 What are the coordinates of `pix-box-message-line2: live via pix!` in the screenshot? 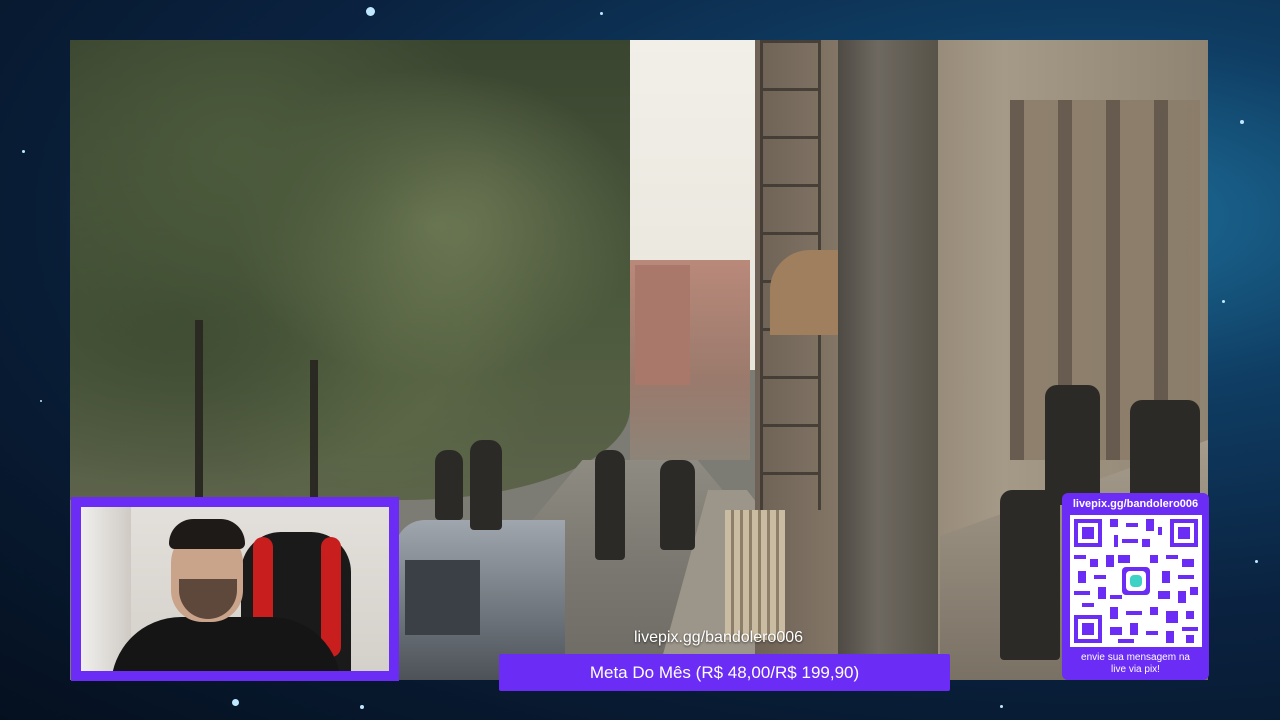 It's located at (1135, 669).